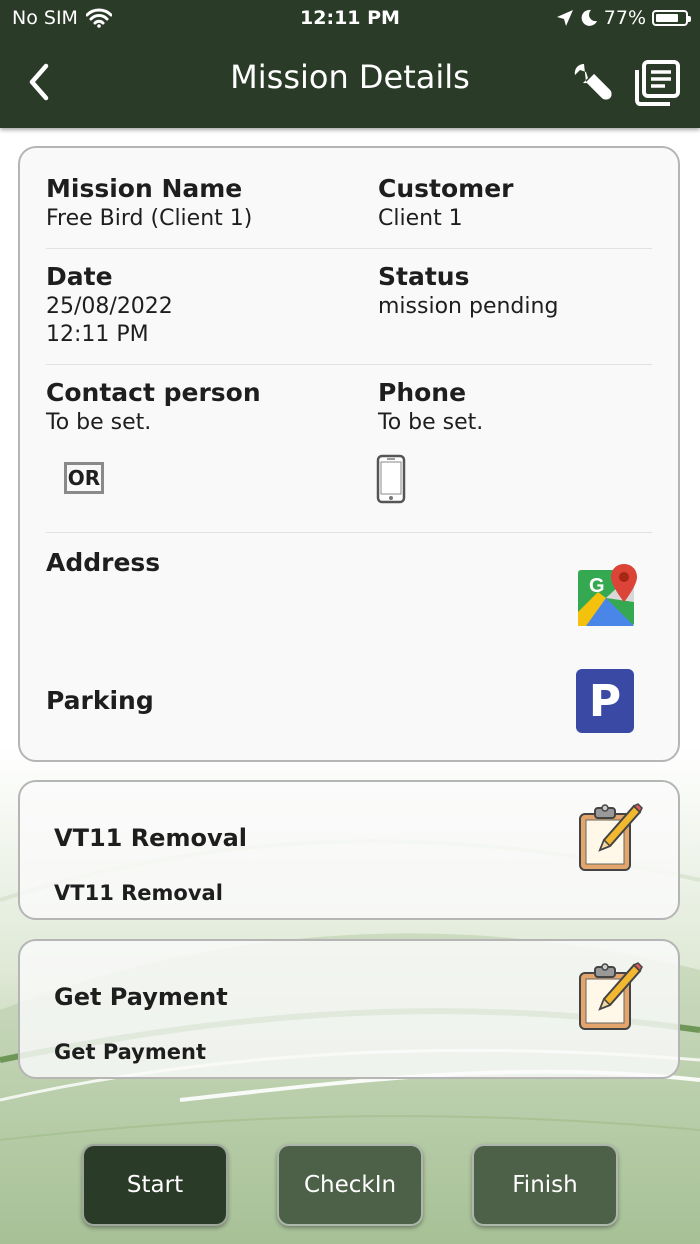 The height and width of the screenshot is (1244, 700). I want to click on app-header: No SIM 12:11 PM 77% Mission Details, so click(350, 64).